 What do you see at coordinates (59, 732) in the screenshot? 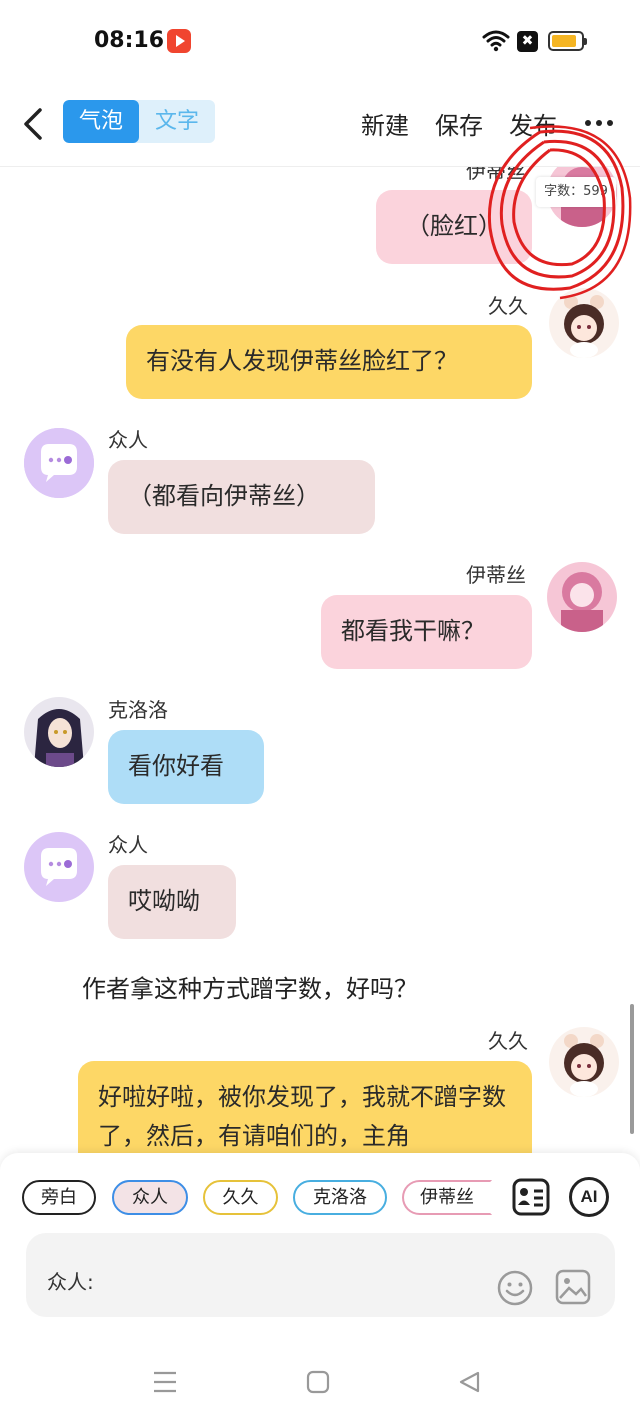
I see `avatar-keluoluo` at bounding box center [59, 732].